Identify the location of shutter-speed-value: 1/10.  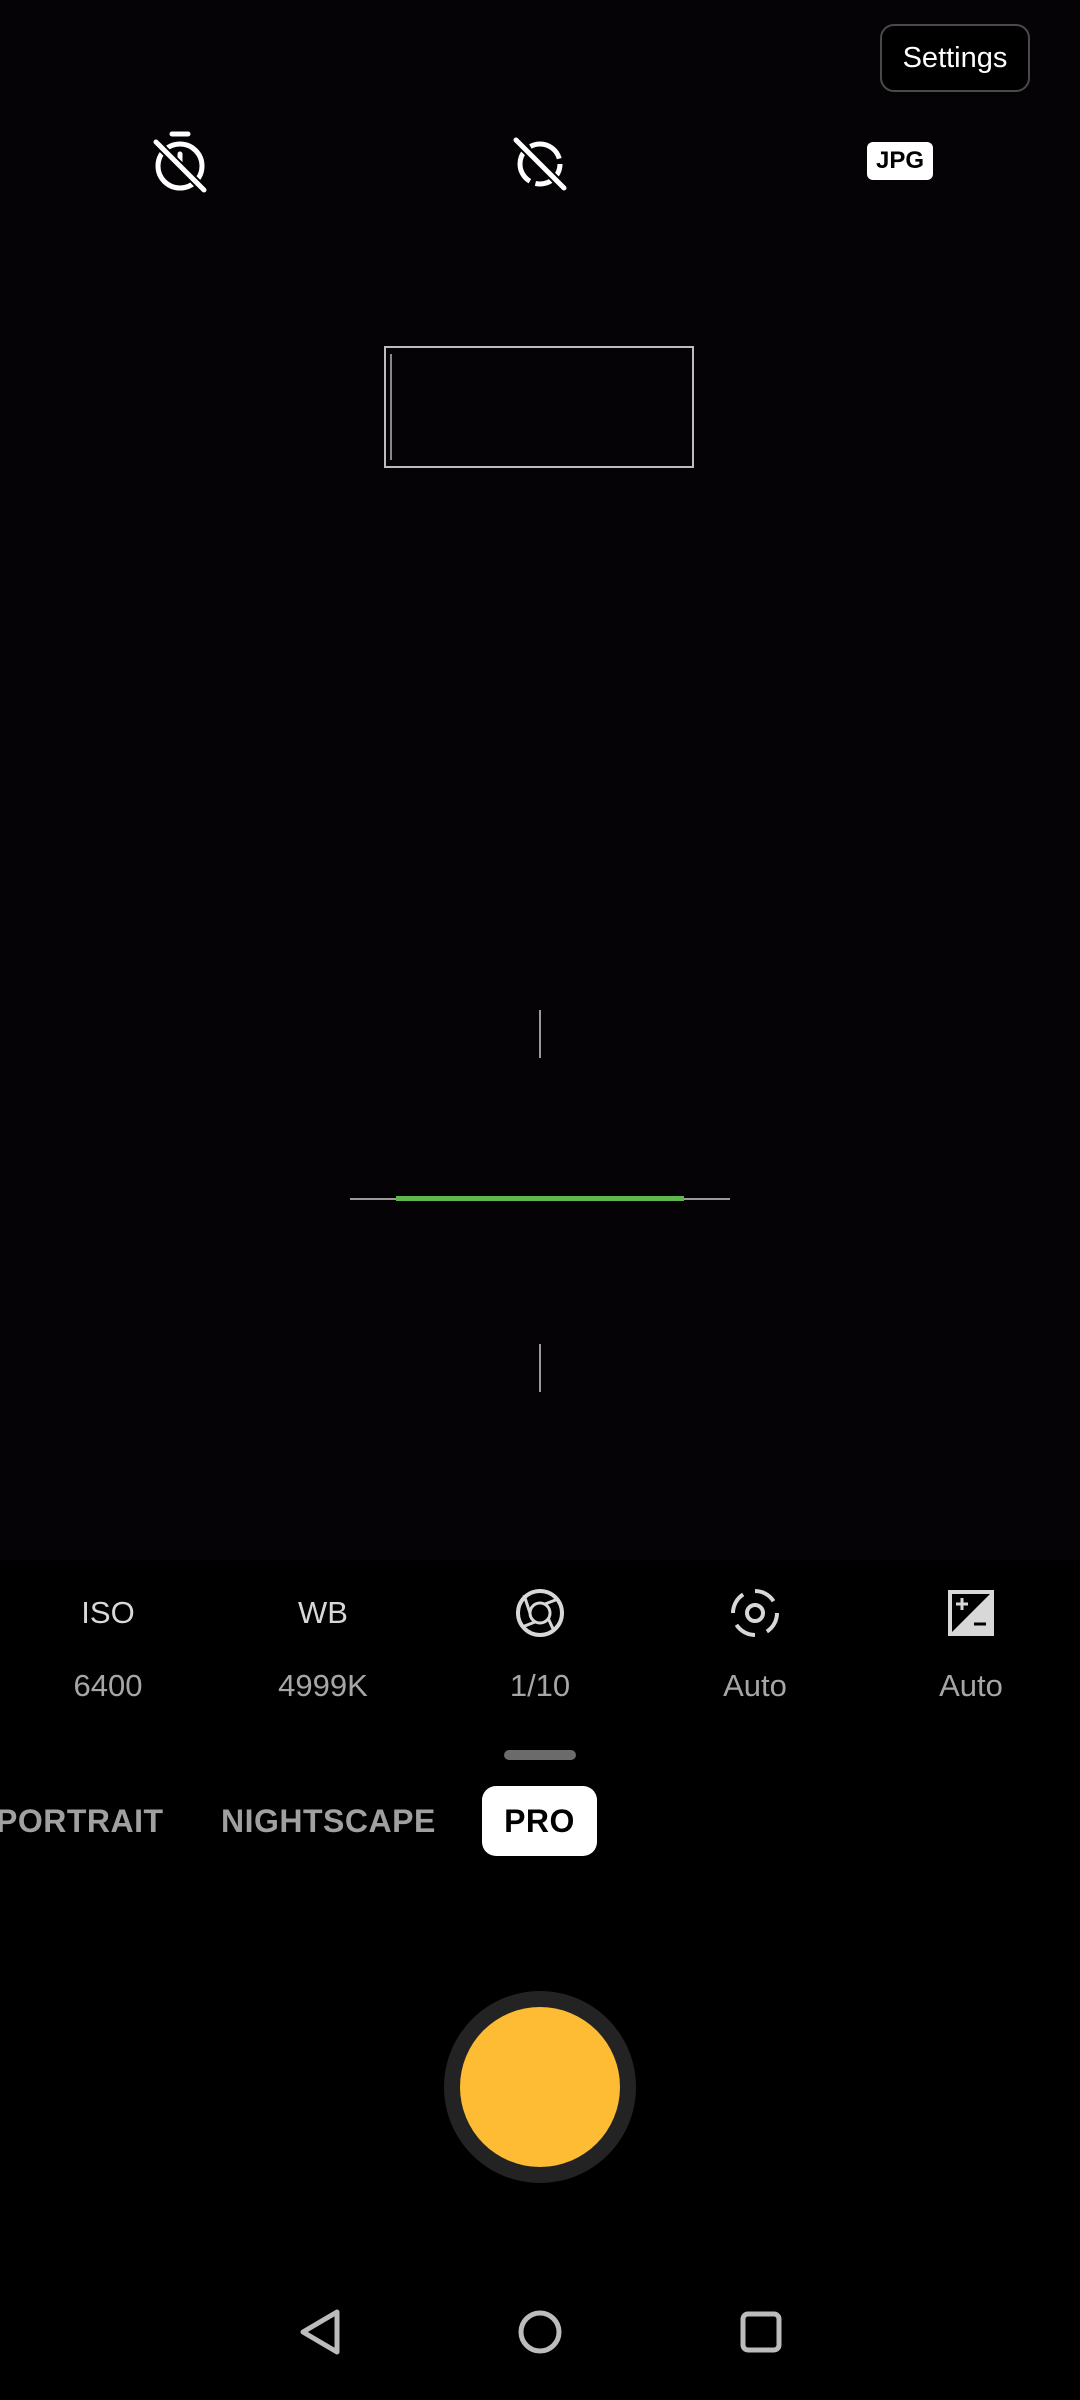
(540, 1685).